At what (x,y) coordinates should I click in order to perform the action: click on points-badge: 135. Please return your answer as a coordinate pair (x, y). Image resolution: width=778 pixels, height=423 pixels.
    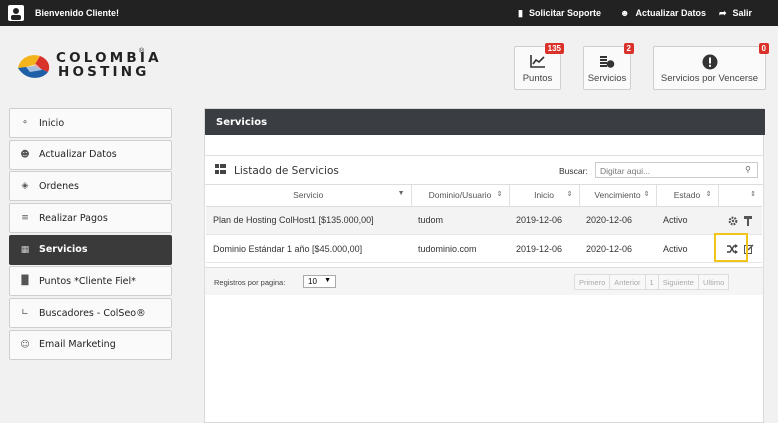
    Looking at the image, I should click on (554, 48).